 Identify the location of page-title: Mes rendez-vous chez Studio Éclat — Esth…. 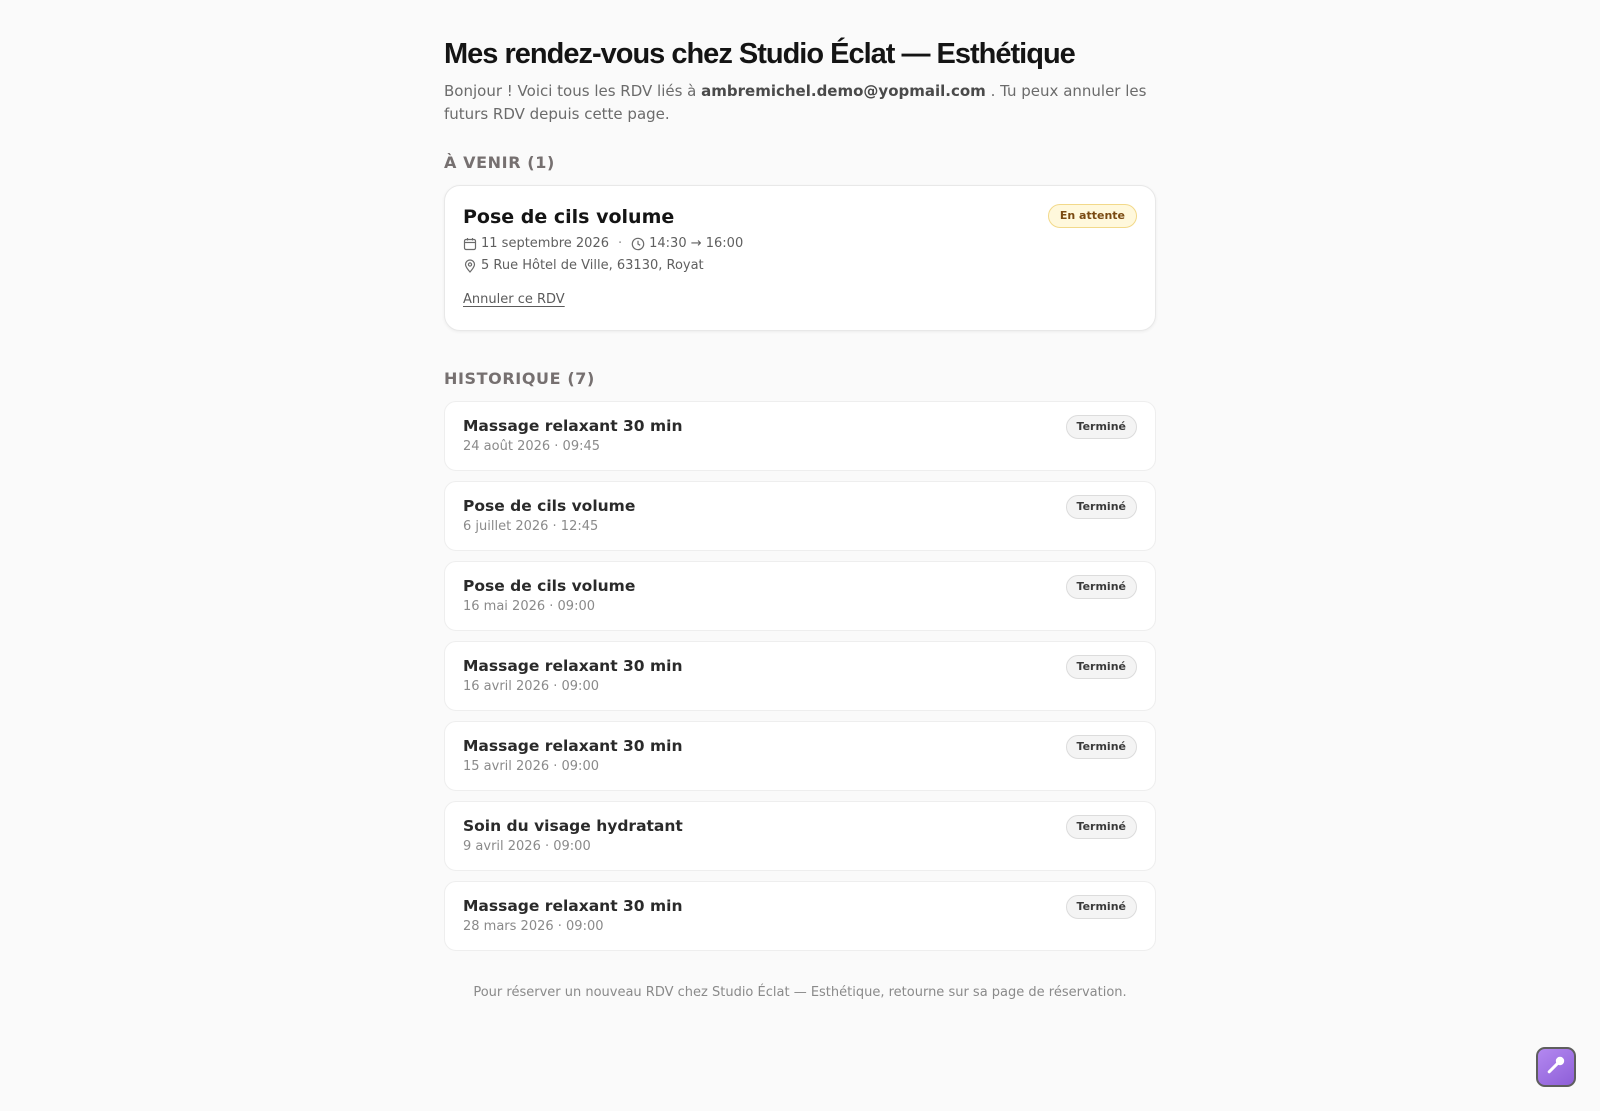
(760, 54).